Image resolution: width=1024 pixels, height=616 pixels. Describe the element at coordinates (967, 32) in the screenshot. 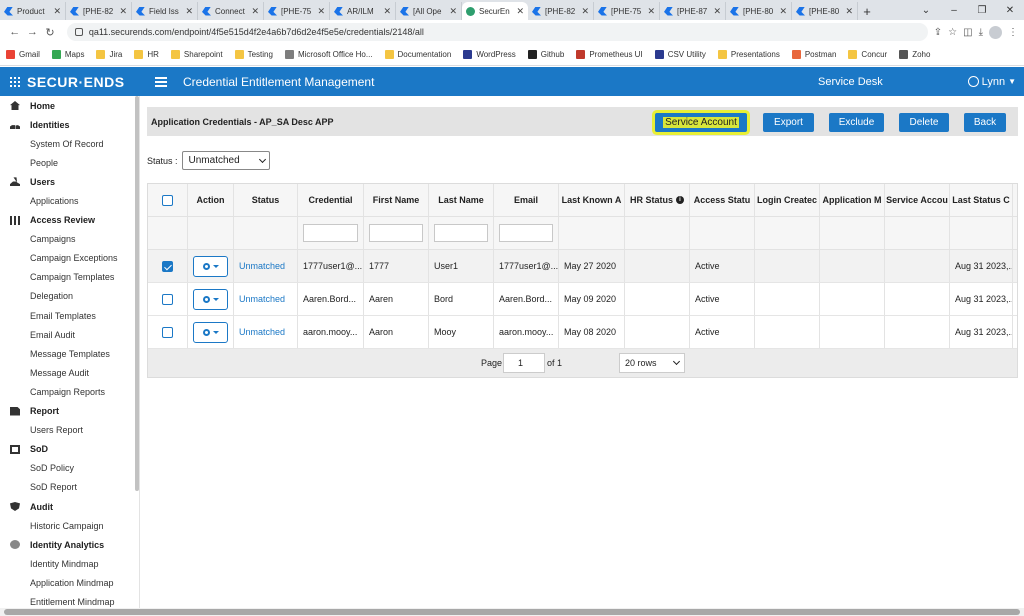

I see `sidepanel-icon: ◫` at that location.